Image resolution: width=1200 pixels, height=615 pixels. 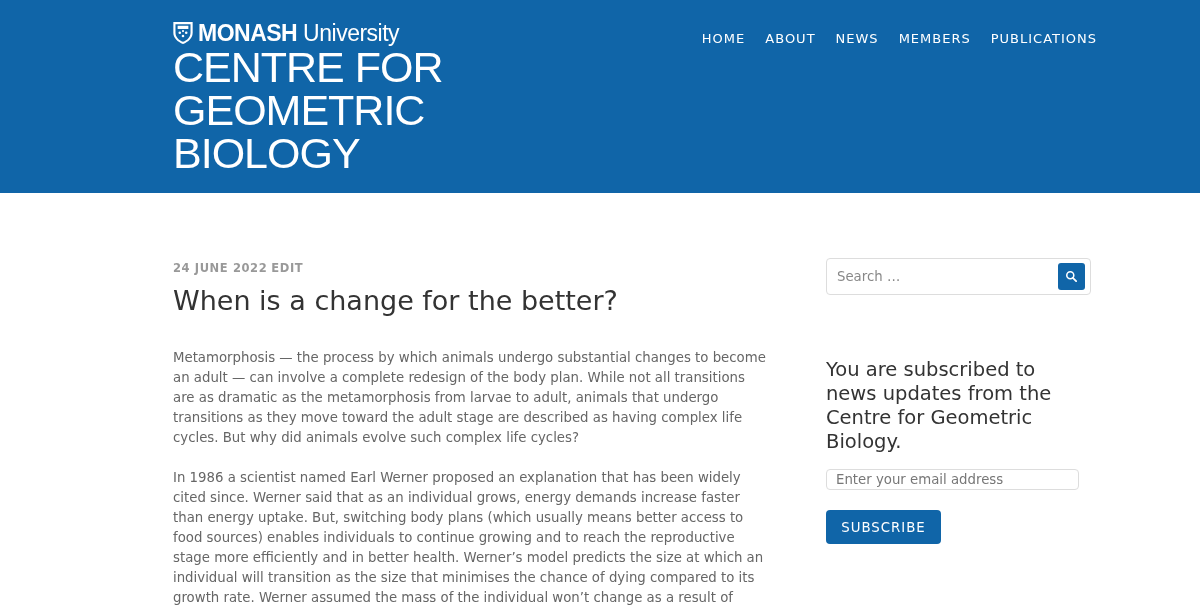 I want to click on nav-link: NEWS, so click(x=857, y=39).